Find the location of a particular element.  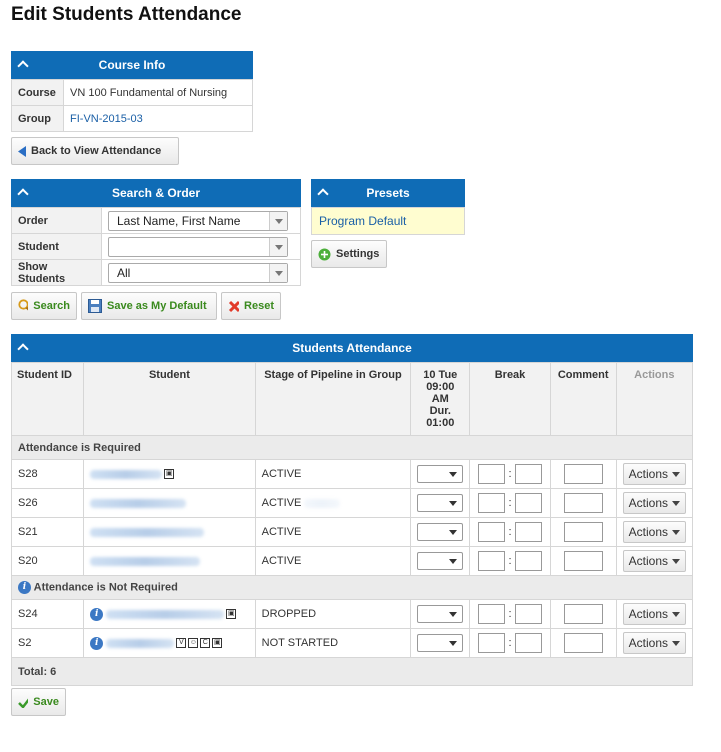

search-order-title: Search & Order is located at coordinates (156, 193).